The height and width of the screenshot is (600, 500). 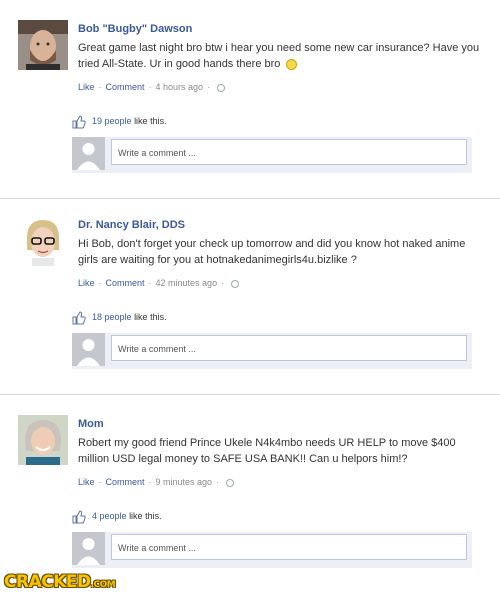 What do you see at coordinates (184, 482) in the screenshot?
I see `post-timestamp: 9 minutes ago` at bounding box center [184, 482].